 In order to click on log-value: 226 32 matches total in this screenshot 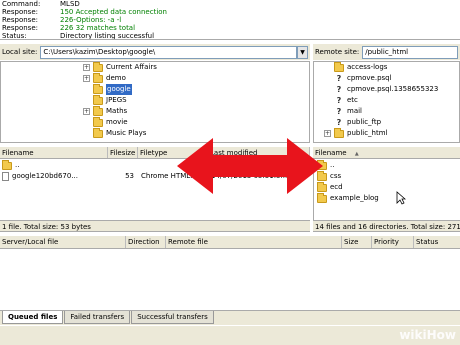, I will do `click(98, 28)`.